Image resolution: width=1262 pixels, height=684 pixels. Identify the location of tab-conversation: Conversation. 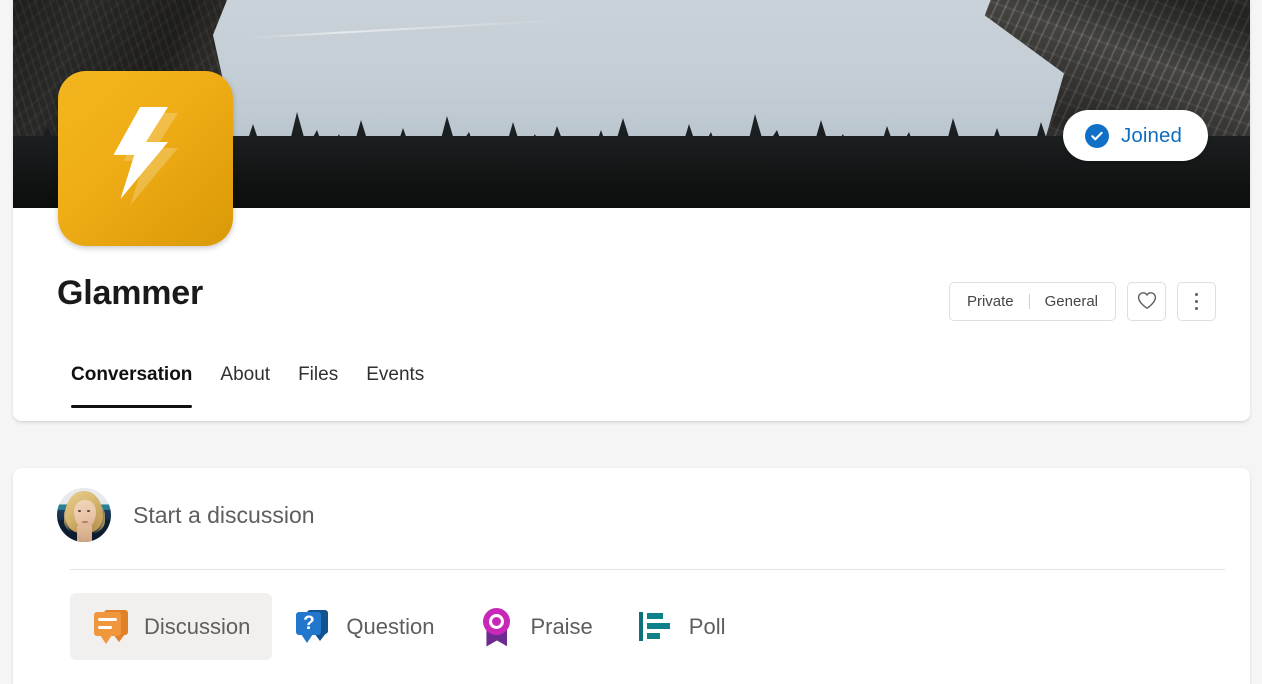
(131, 385).